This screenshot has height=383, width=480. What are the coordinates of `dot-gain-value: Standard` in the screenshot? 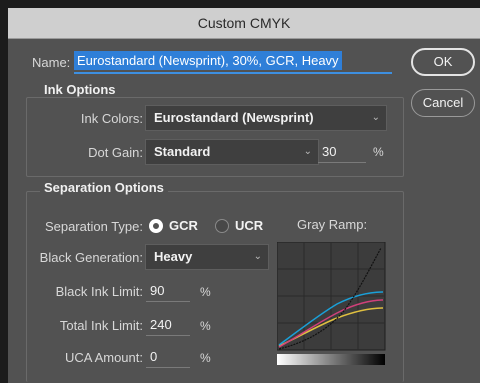 It's located at (182, 151).